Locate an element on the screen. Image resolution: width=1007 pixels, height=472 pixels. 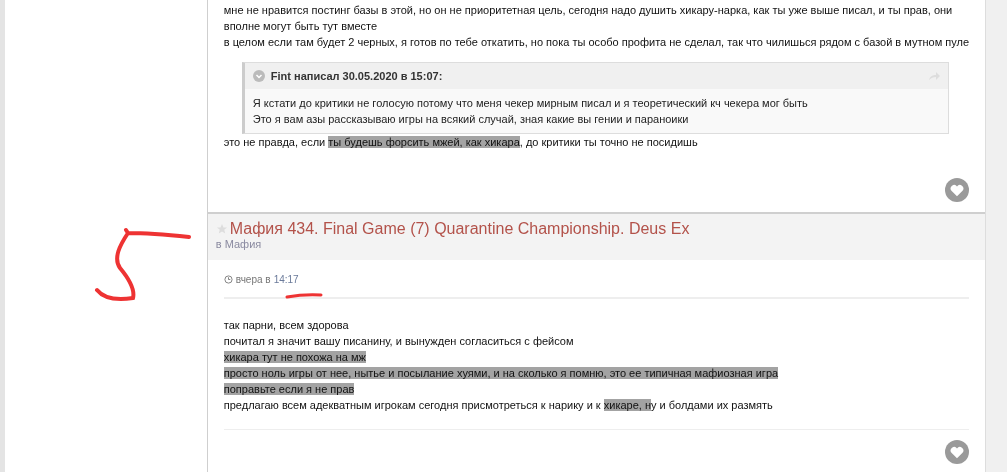
post-text-line: предлагаю всем адекватным игрокам сегодня присмотреться к нарику и к хикаре, ну и болдами их размять is located at coordinates (498, 405).